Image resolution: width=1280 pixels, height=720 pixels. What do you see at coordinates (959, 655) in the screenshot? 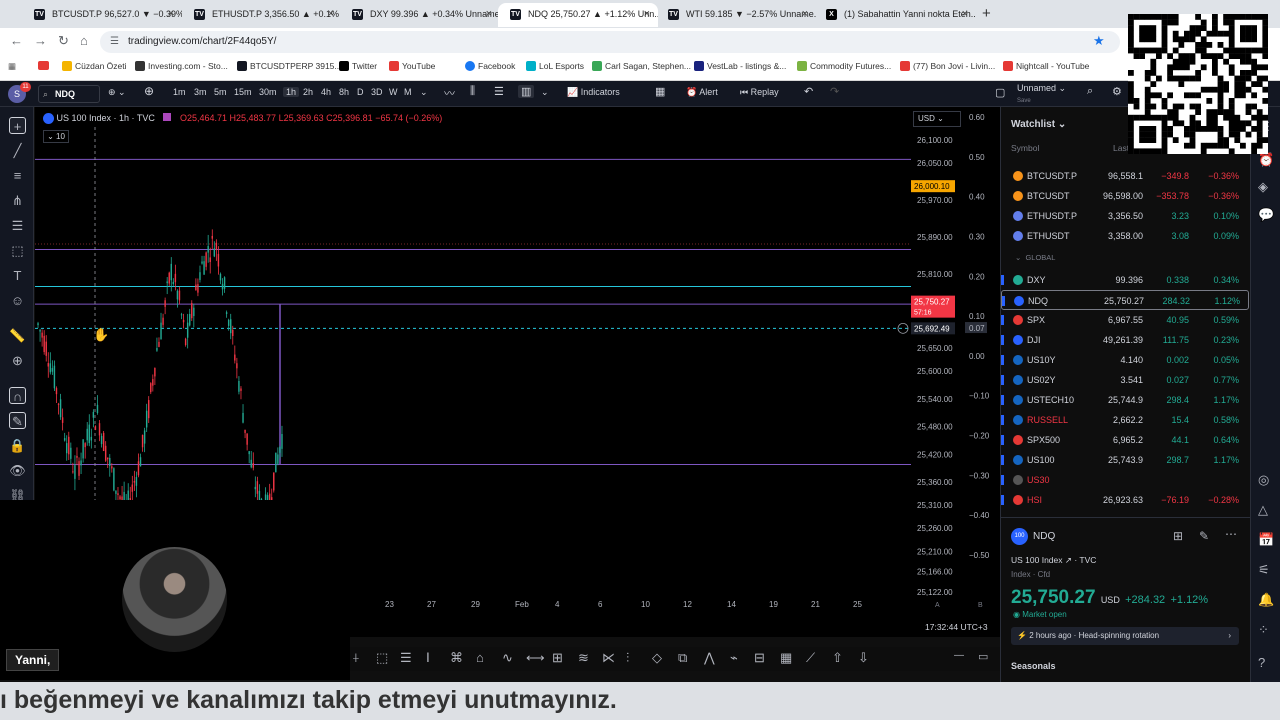
I see `minimize-icon: —` at bounding box center [959, 655].